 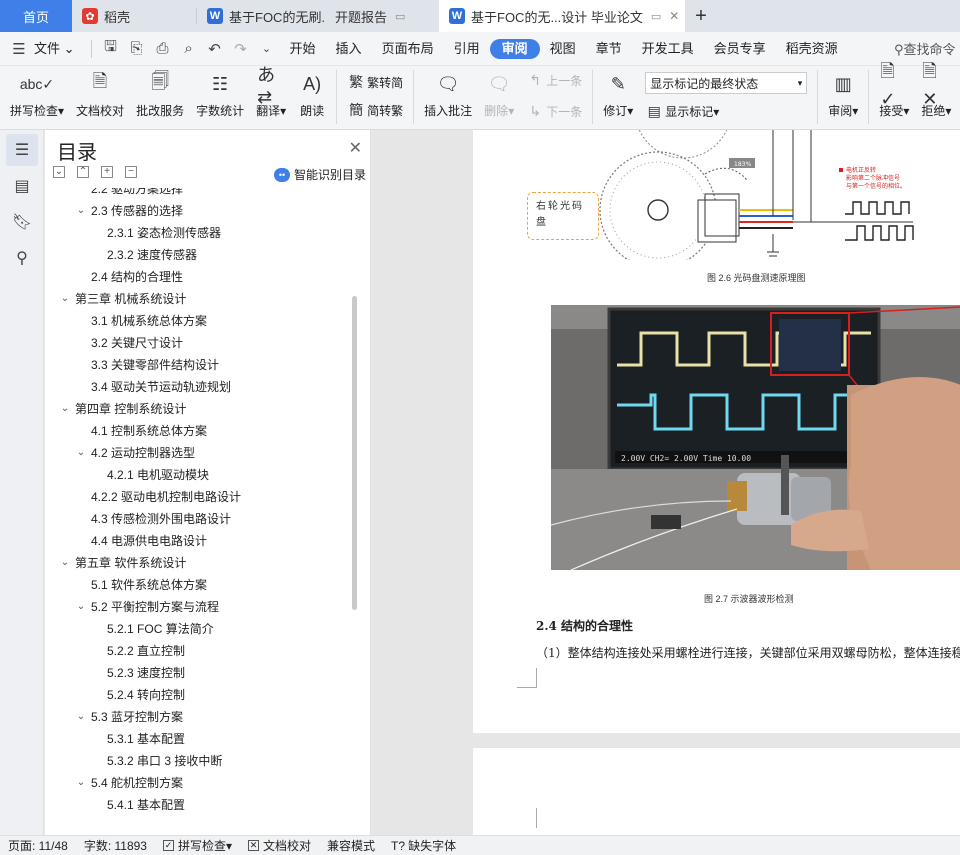 I want to click on file-menu: 文件 ⌄, so click(x=58, y=49).